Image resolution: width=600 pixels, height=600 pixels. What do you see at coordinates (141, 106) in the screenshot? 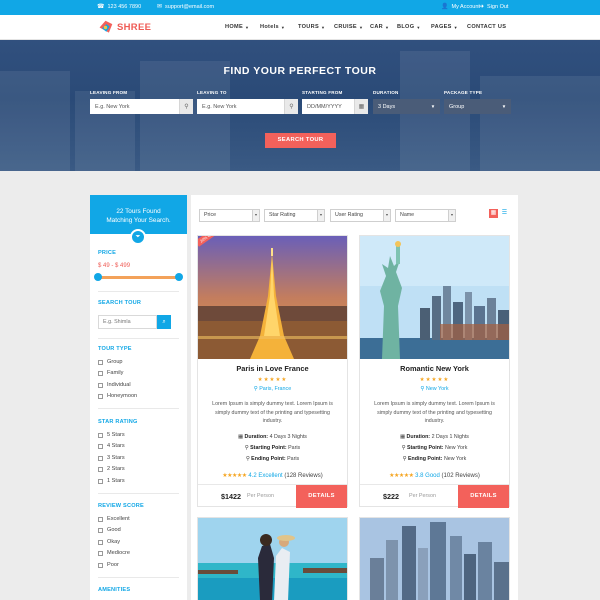
I see `leaving-from-input: E.g. New York ⚲` at bounding box center [141, 106].